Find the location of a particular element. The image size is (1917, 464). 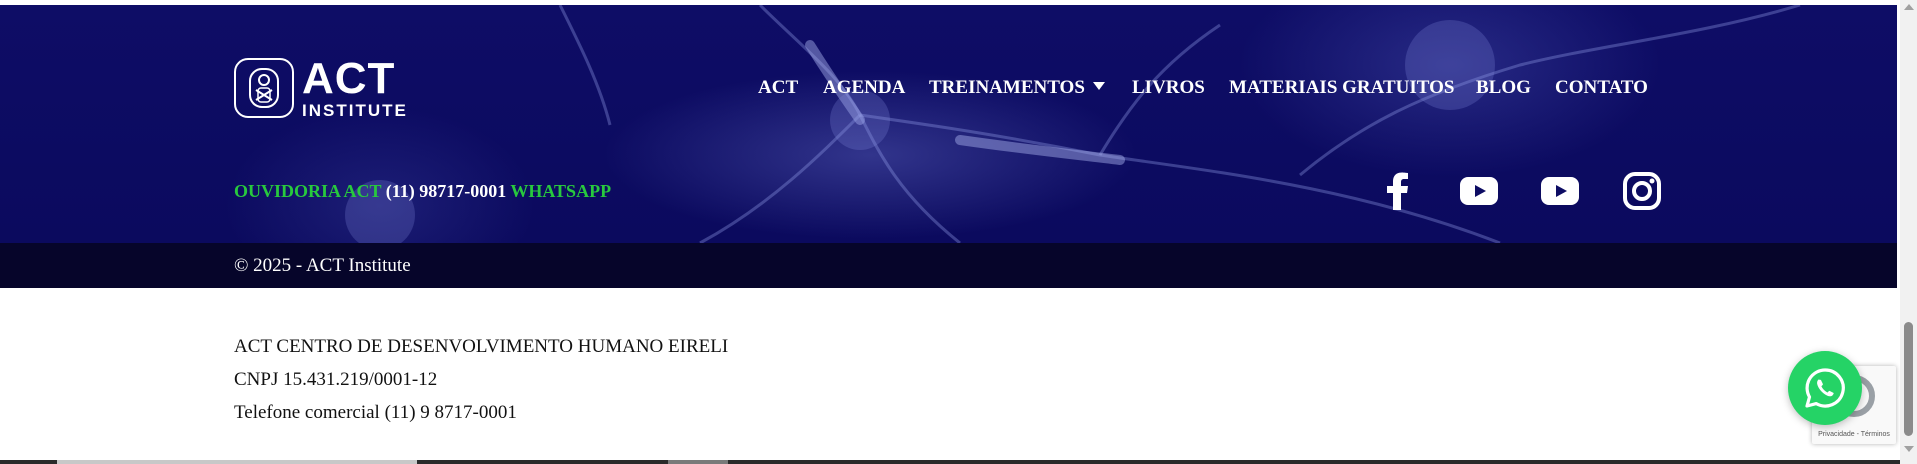

chevron-down-icon is located at coordinates (1098, 86).